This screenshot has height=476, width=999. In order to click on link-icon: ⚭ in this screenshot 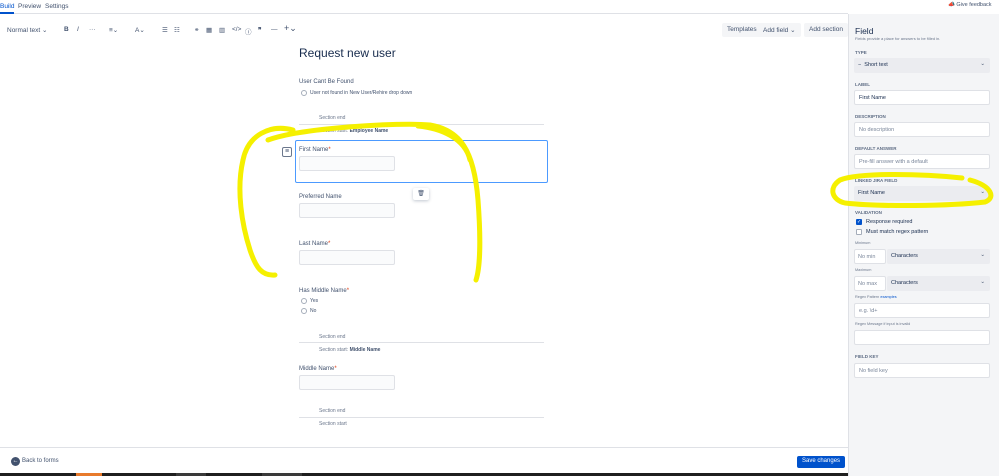, I will do `click(196, 30)`.